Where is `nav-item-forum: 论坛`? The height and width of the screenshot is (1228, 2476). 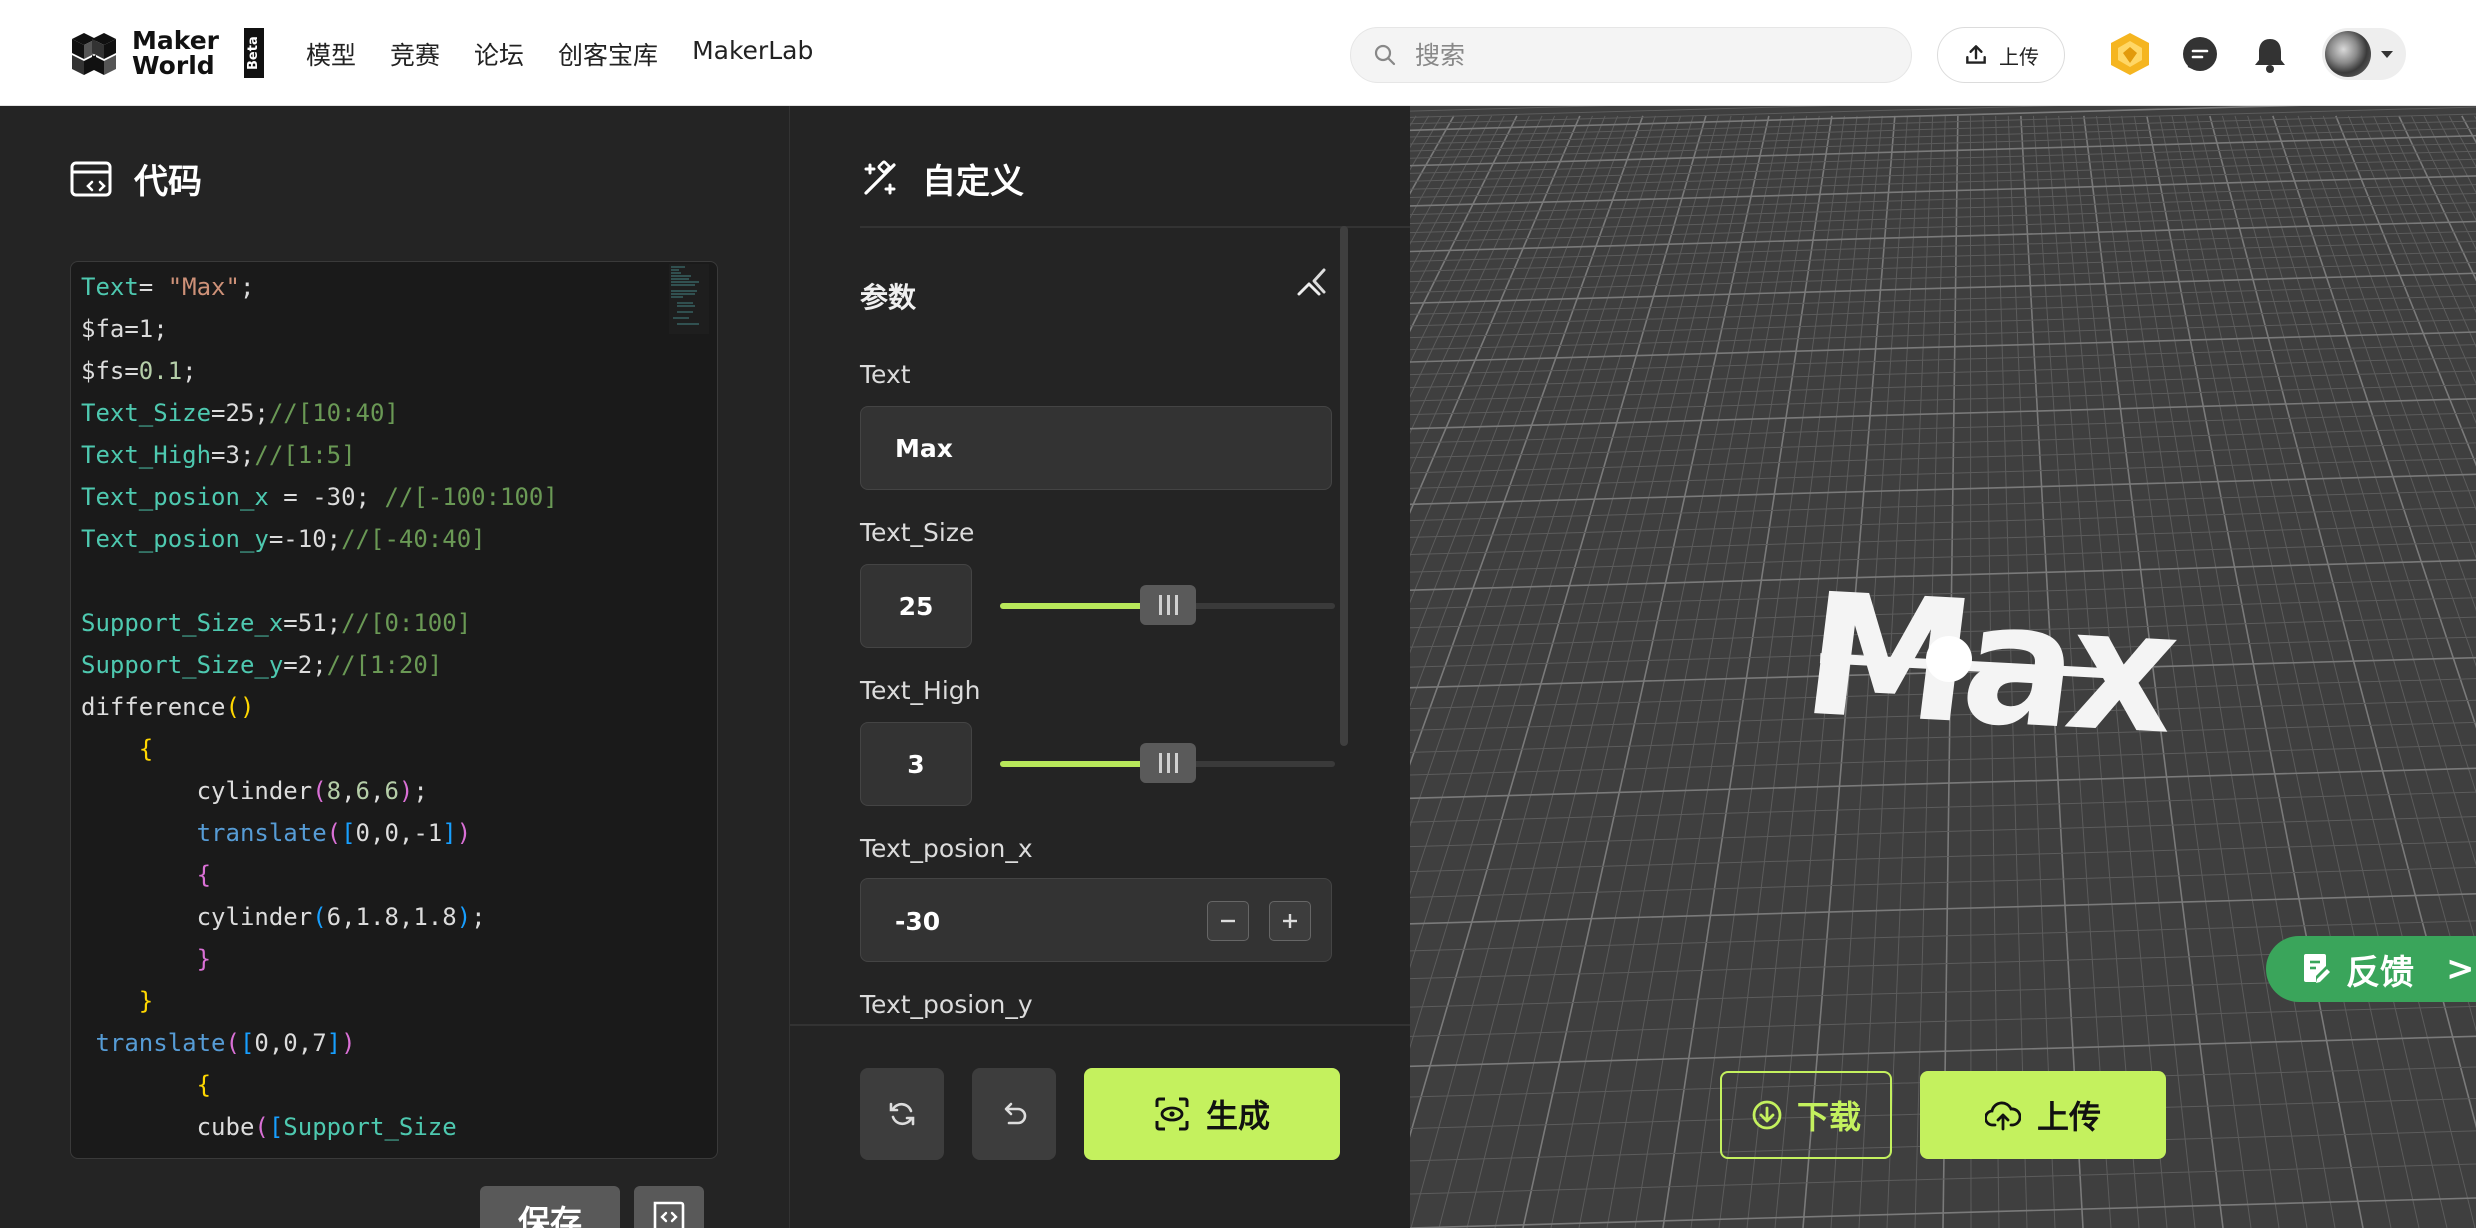 nav-item-forum: 论坛 is located at coordinates (499, 54).